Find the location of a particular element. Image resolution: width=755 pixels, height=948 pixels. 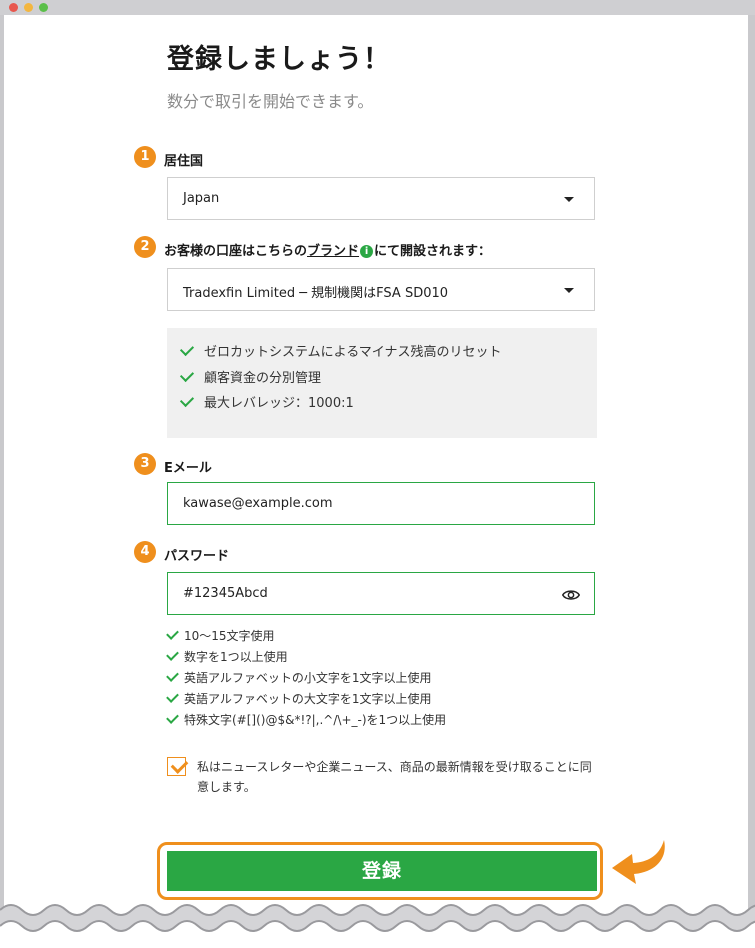

torn-edge-decoration is located at coordinates (377, 926).